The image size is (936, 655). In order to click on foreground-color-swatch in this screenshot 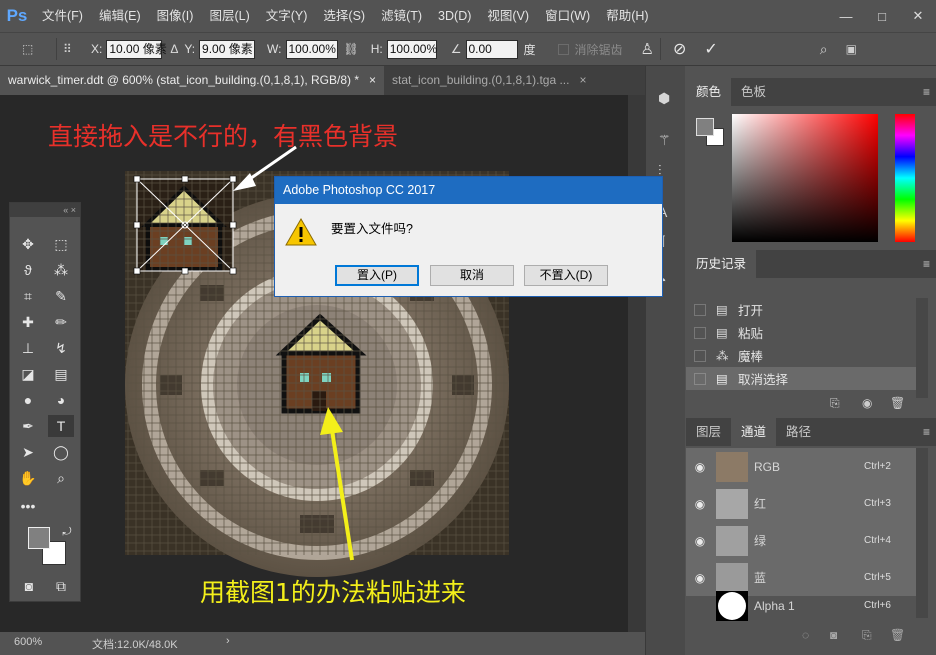, I will do `click(39, 538)`.